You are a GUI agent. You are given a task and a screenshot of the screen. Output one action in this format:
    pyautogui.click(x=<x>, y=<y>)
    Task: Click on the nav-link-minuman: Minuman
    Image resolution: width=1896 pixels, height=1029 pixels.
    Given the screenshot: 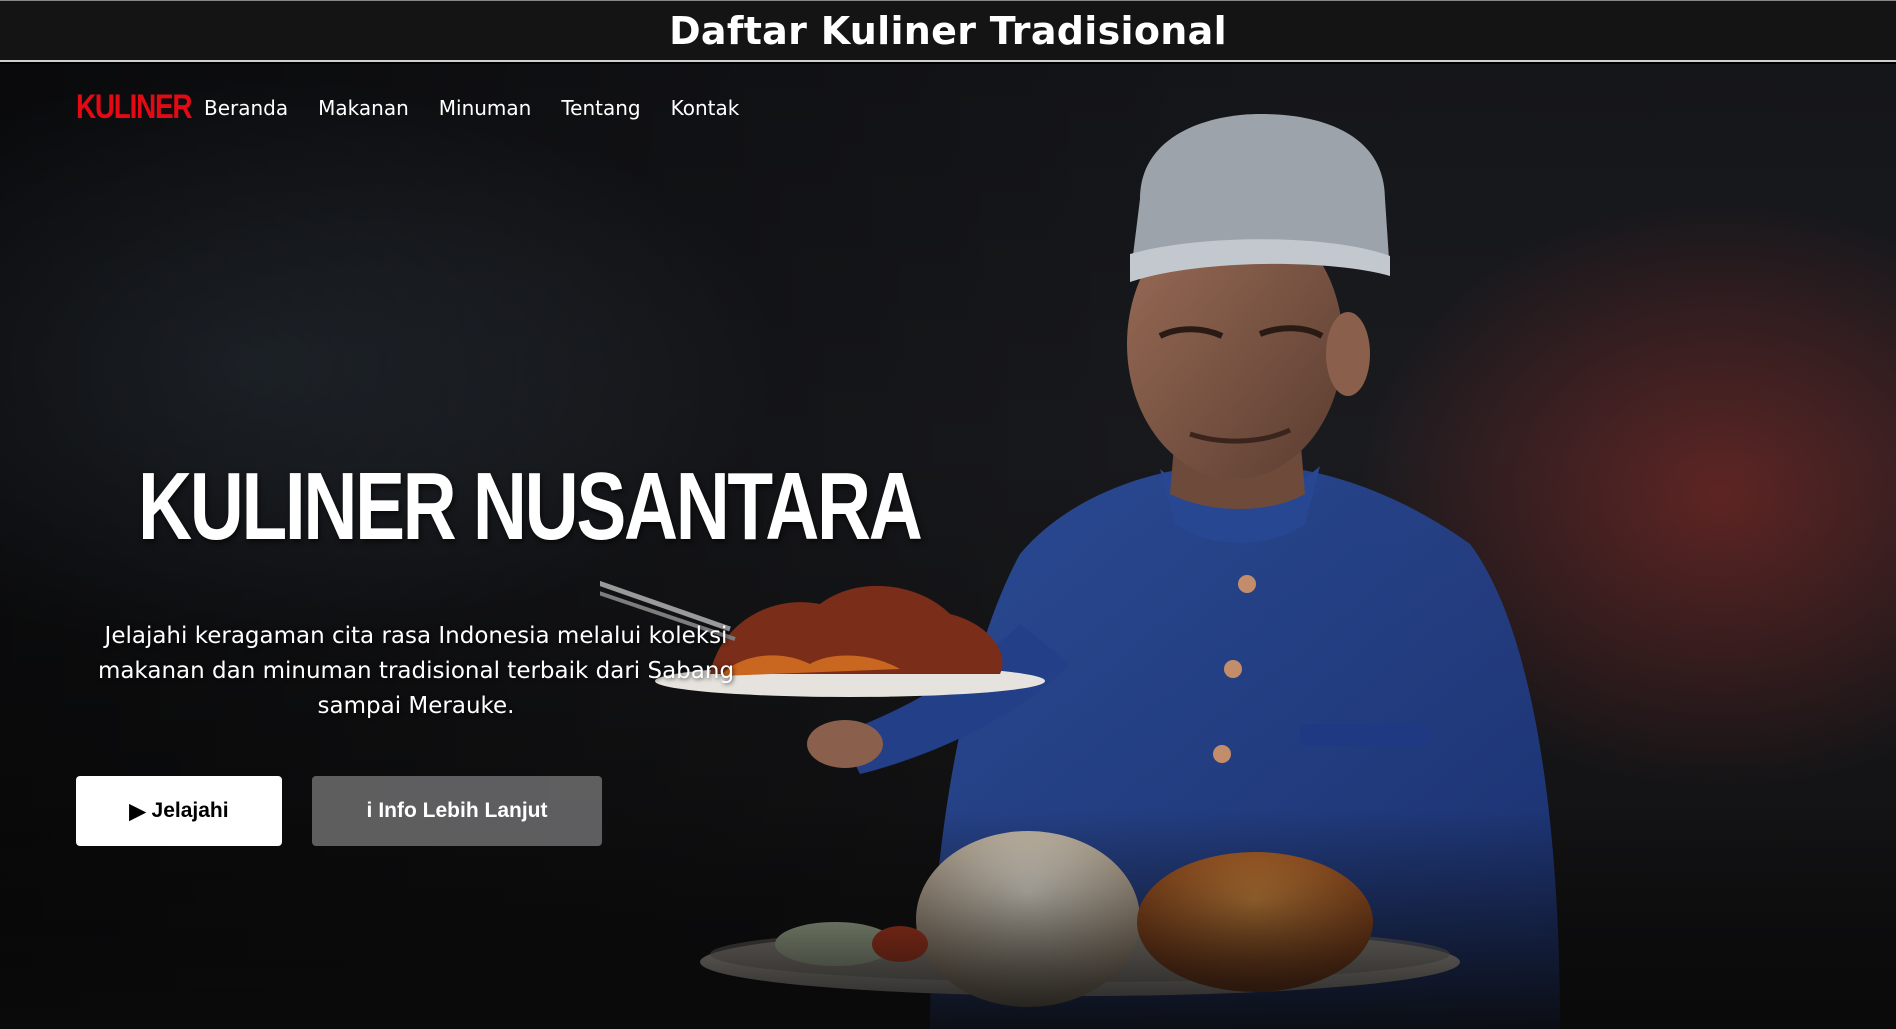 What is the action you would take?
    pyautogui.click(x=485, y=108)
    